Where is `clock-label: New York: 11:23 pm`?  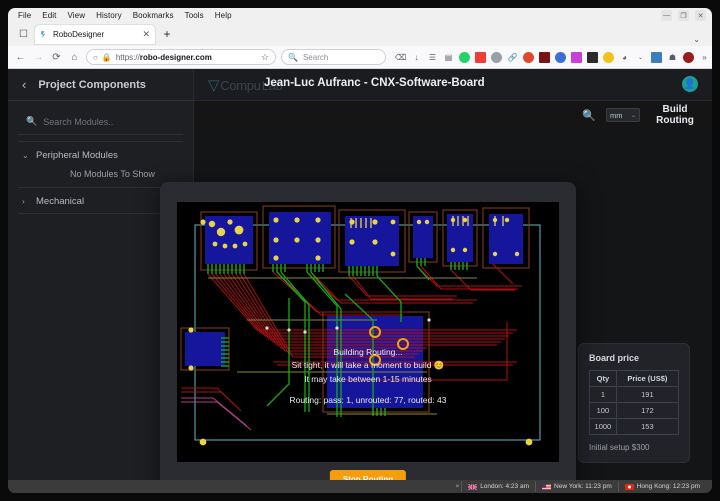
clock-label: New York: 11:23 pm is located at coordinates (583, 486).